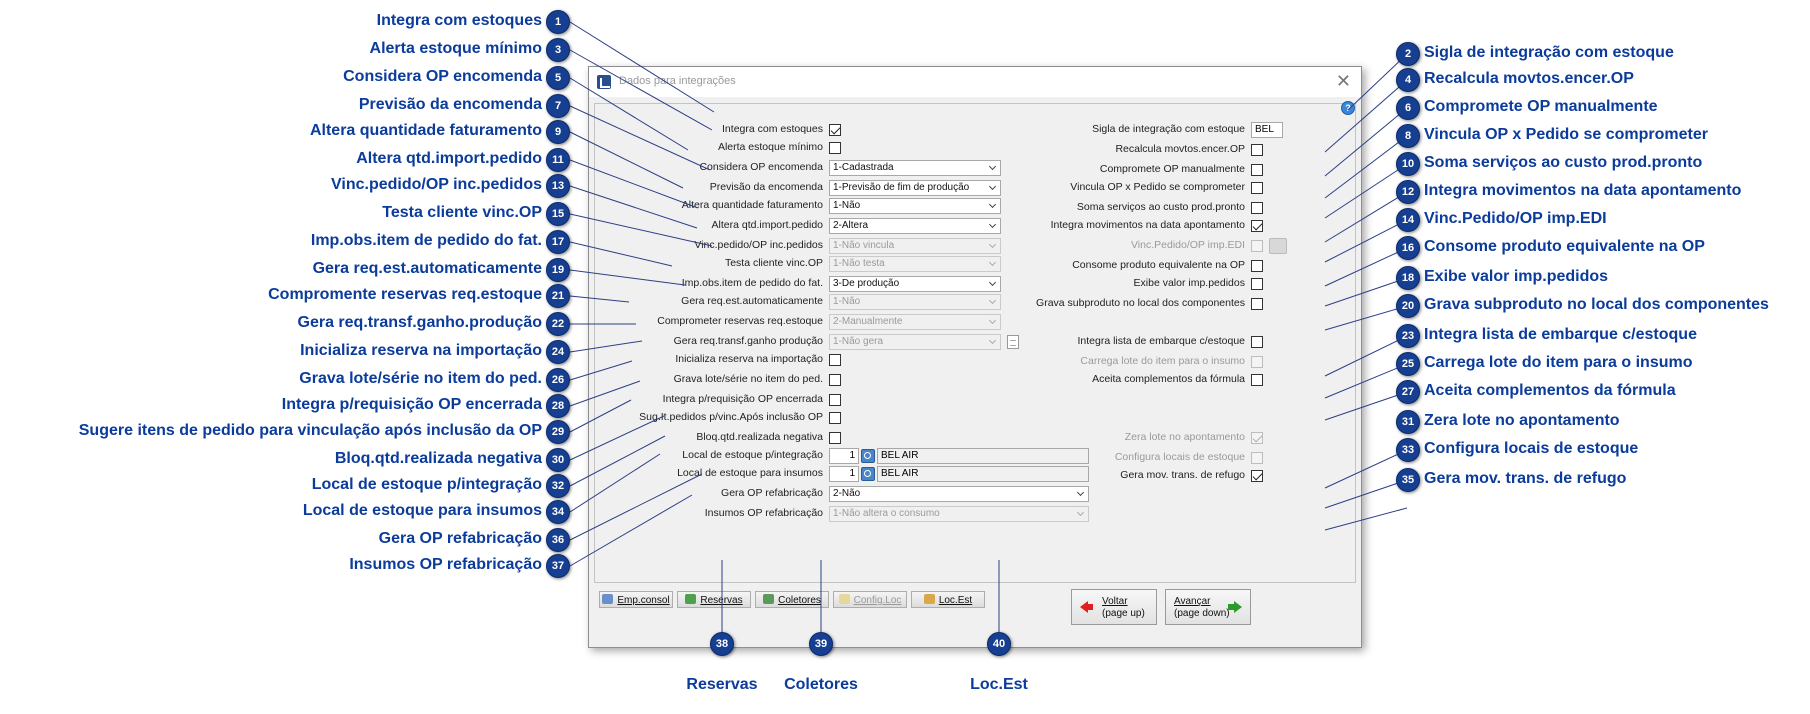 This screenshot has width=1810, height=714. I want to click on label-integra-lista-embarque: Integra lista de embarque c/estoque, so click(1161, 341).